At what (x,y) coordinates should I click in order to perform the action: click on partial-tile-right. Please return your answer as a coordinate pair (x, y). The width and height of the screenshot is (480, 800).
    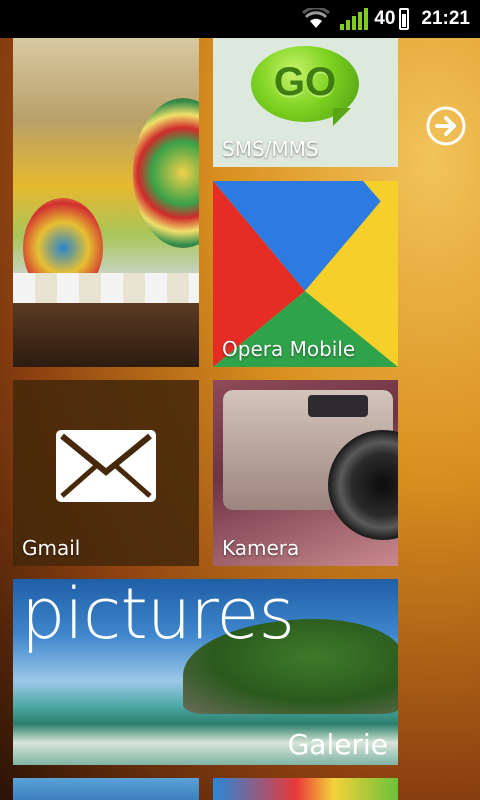
    Looking at the image, I should click on (305, 789).